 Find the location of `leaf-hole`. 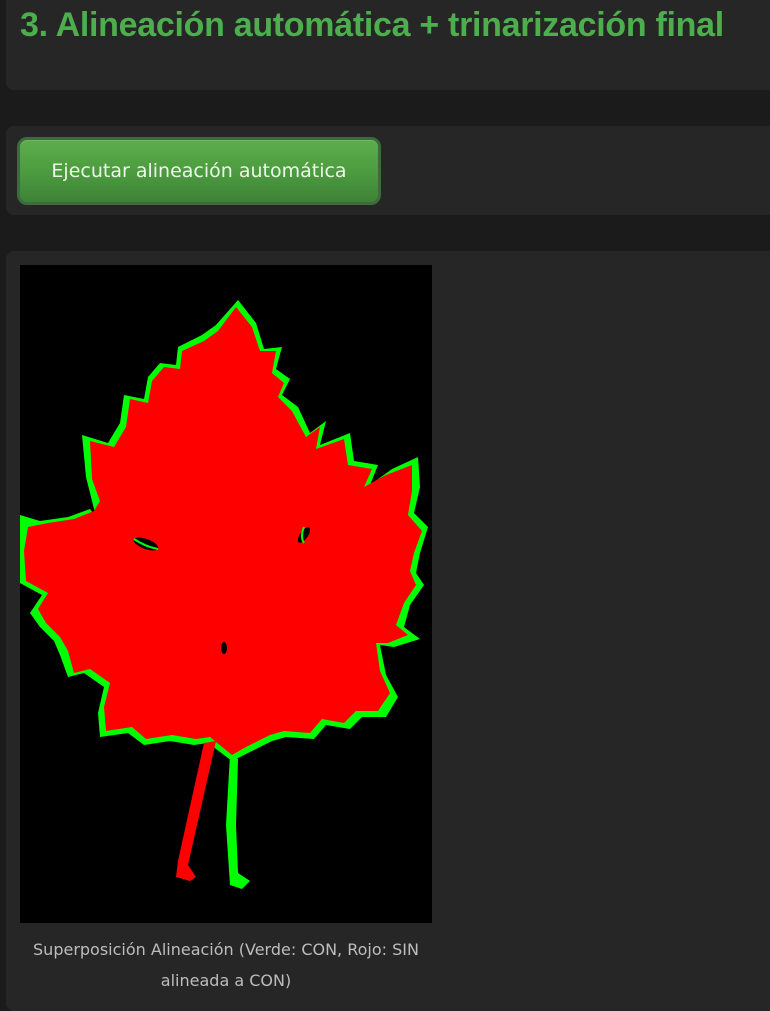

leaf-hole is located at coordinates (224, 648).